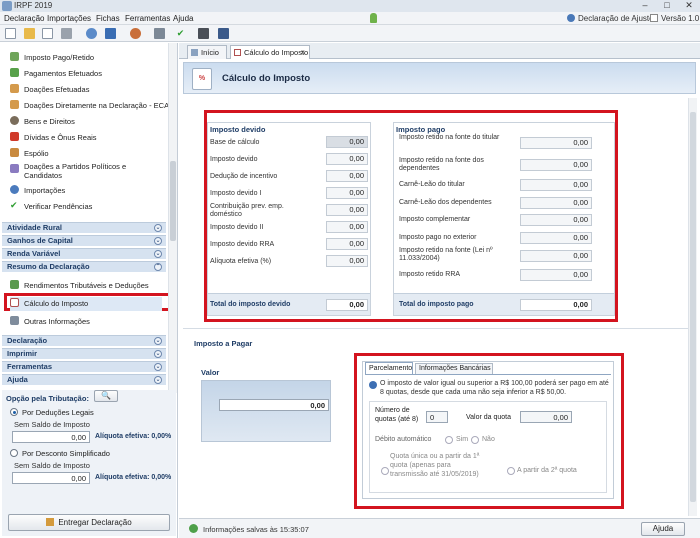 Image resolution: width=700 pixels, height=538 pixels. Describe the element at coordinates (302, 52) in the screenshot. I see `close-tab-icon: ×` at that location.